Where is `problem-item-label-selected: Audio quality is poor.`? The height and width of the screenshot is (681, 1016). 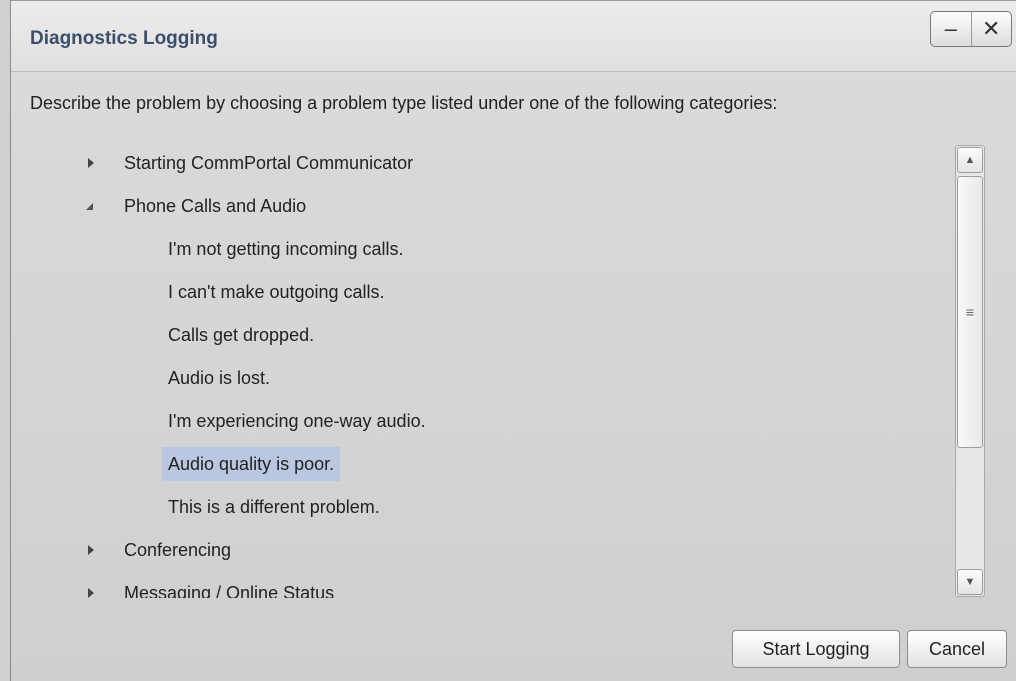 problem-item-label-selected: Audio quality is poor. is located at coordinates (251, 464).